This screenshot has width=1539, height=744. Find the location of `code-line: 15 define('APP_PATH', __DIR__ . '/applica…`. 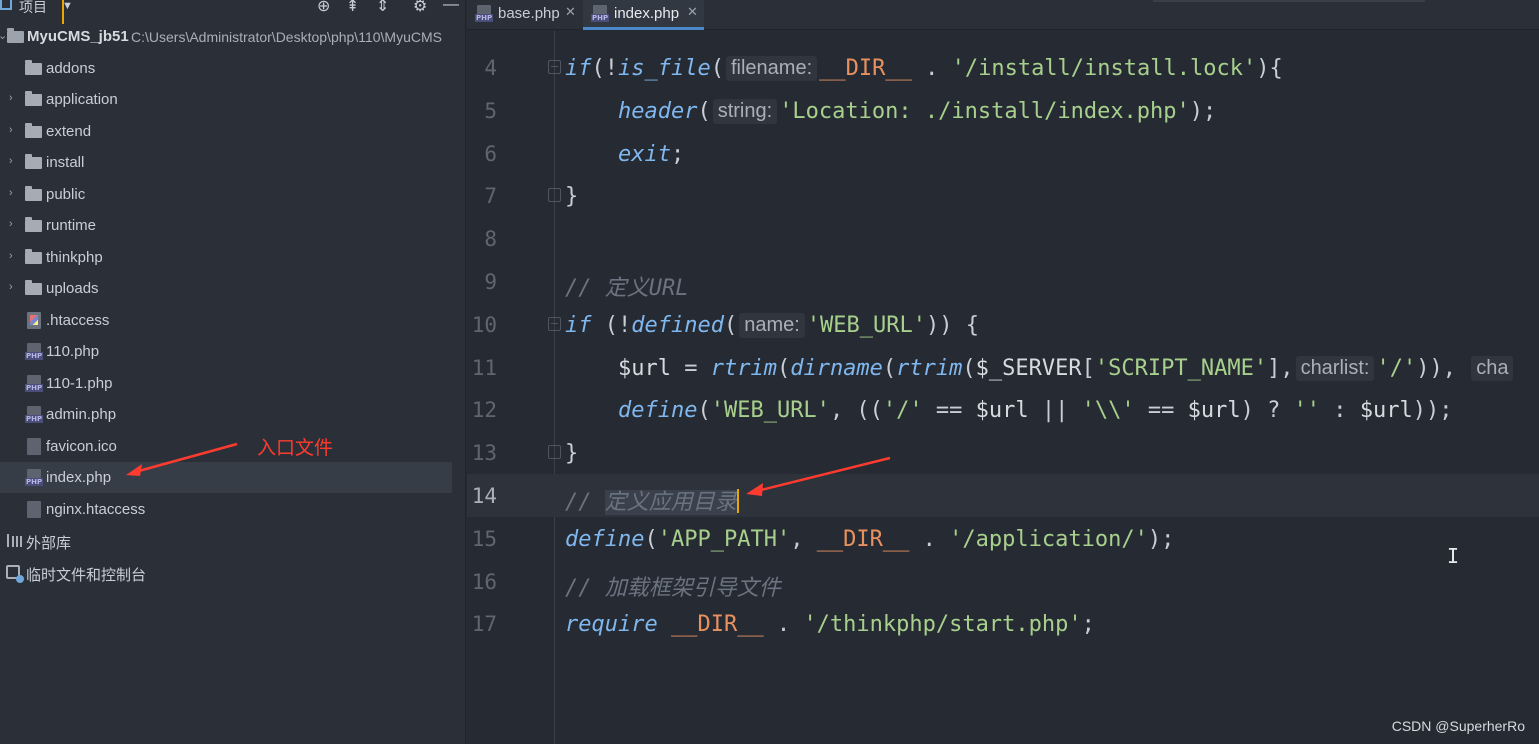

code-line: 15 define('APP_PATH', __DIR__ . '/applica… is located at coordinates (1003, 538).